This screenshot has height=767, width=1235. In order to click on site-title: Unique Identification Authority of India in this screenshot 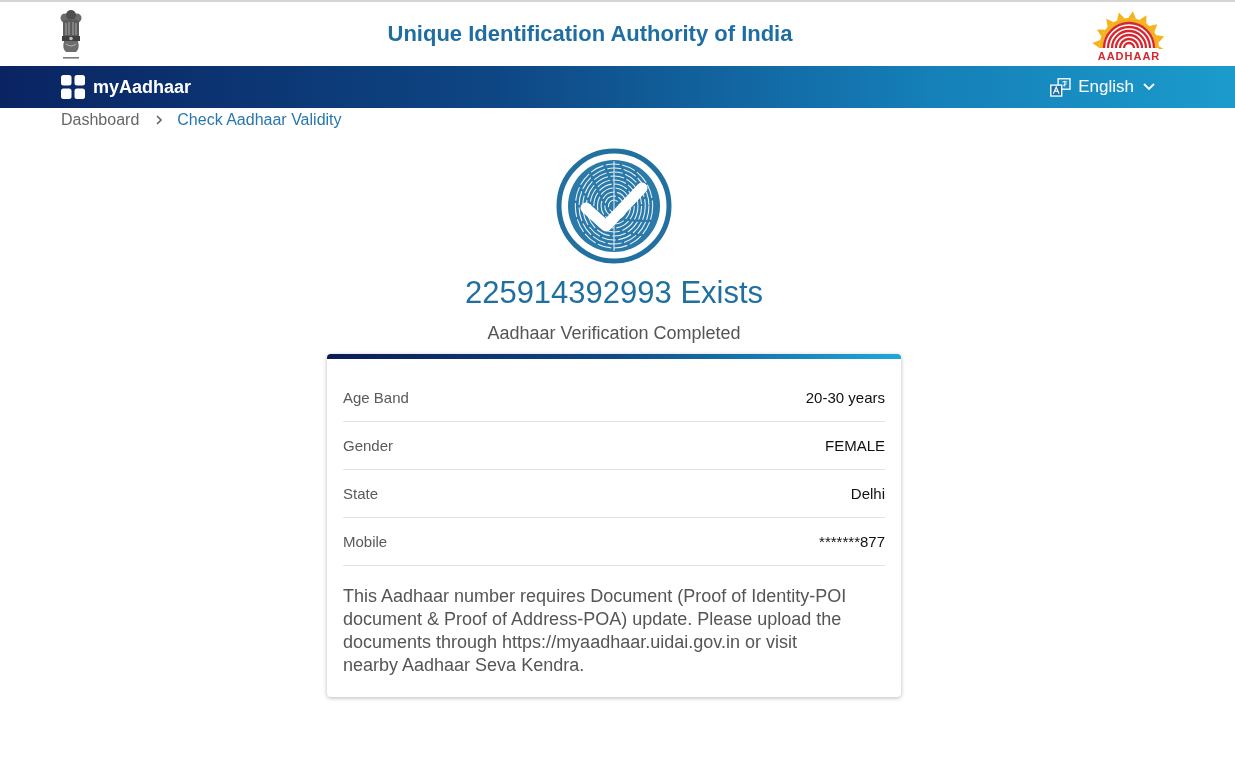, I will do `click(589, 34)`.